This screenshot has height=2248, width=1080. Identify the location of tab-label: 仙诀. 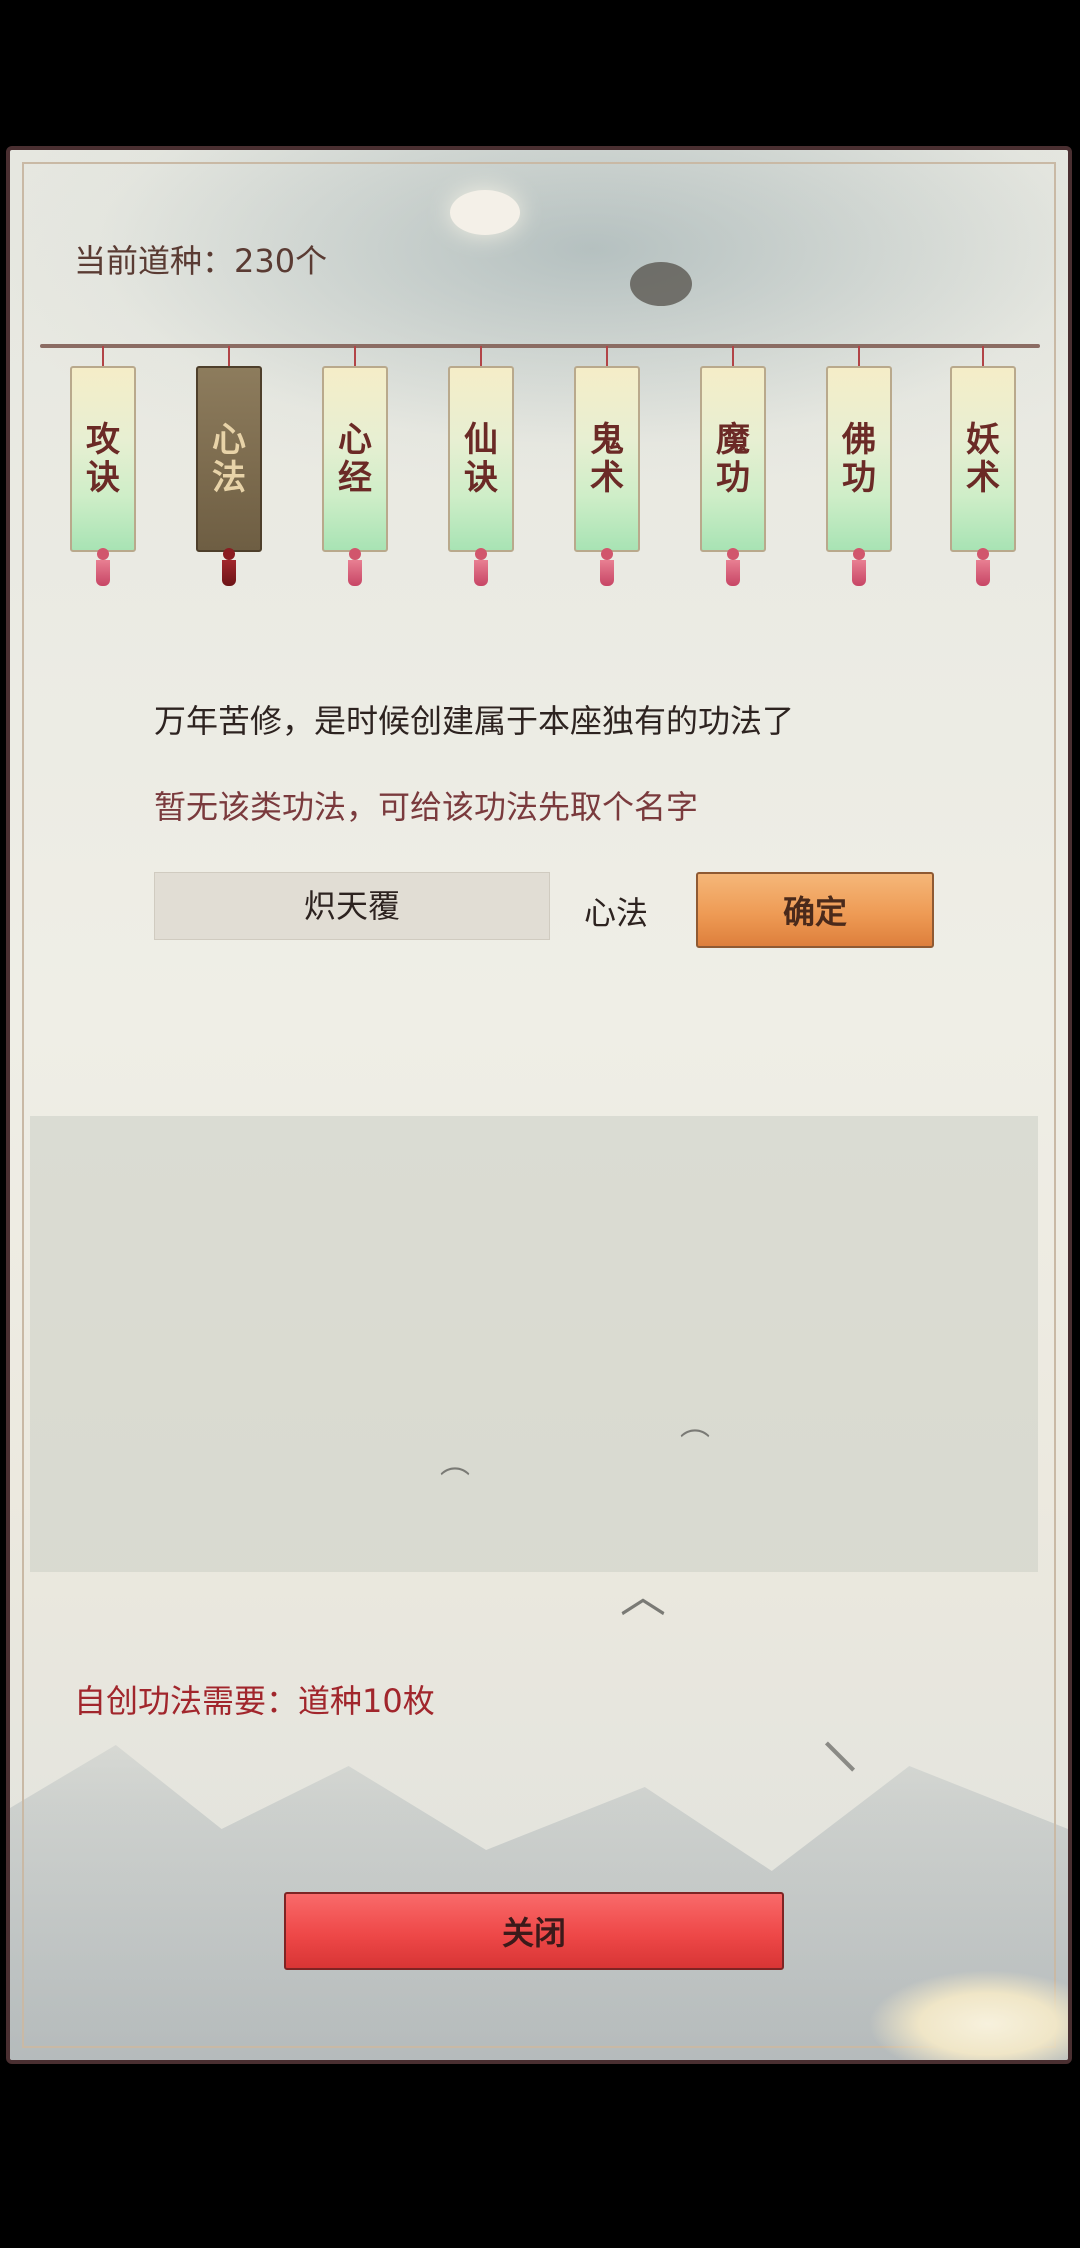
(481, 459).